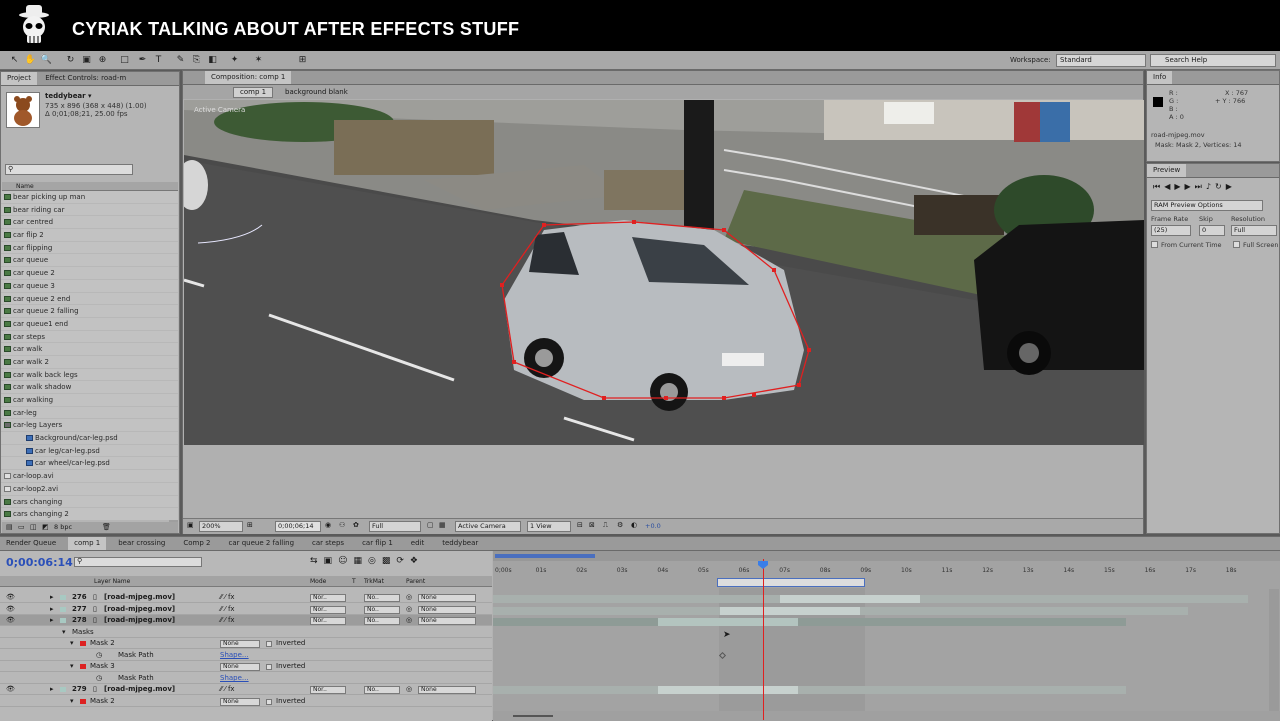 The height and width of the screenshot is (721, 1280). Describe the element at coordinates (1158, 186) in the screenshot. I see `first-frame-icon: ⏮` at that location.